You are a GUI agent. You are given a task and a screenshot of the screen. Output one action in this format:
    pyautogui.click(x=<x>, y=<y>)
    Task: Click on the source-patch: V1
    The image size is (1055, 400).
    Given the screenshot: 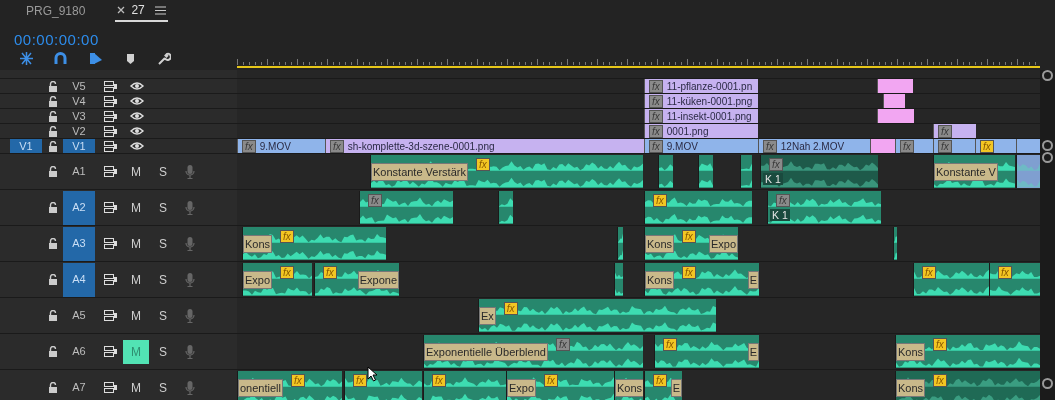 What is the action you would take?
    pyautogui.click(x=26, y=146)
    